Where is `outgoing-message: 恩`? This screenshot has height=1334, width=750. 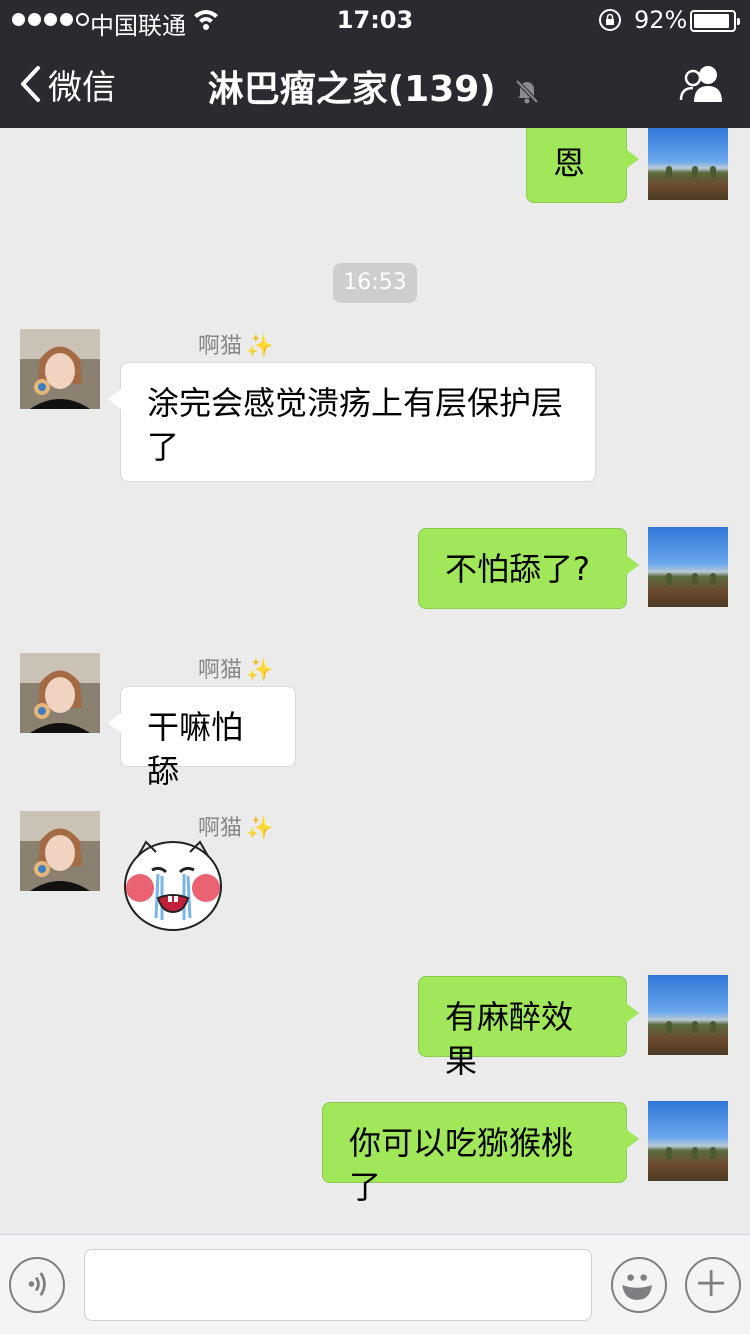 outgoing-message: 恩 is located at coordinates (582, 165).